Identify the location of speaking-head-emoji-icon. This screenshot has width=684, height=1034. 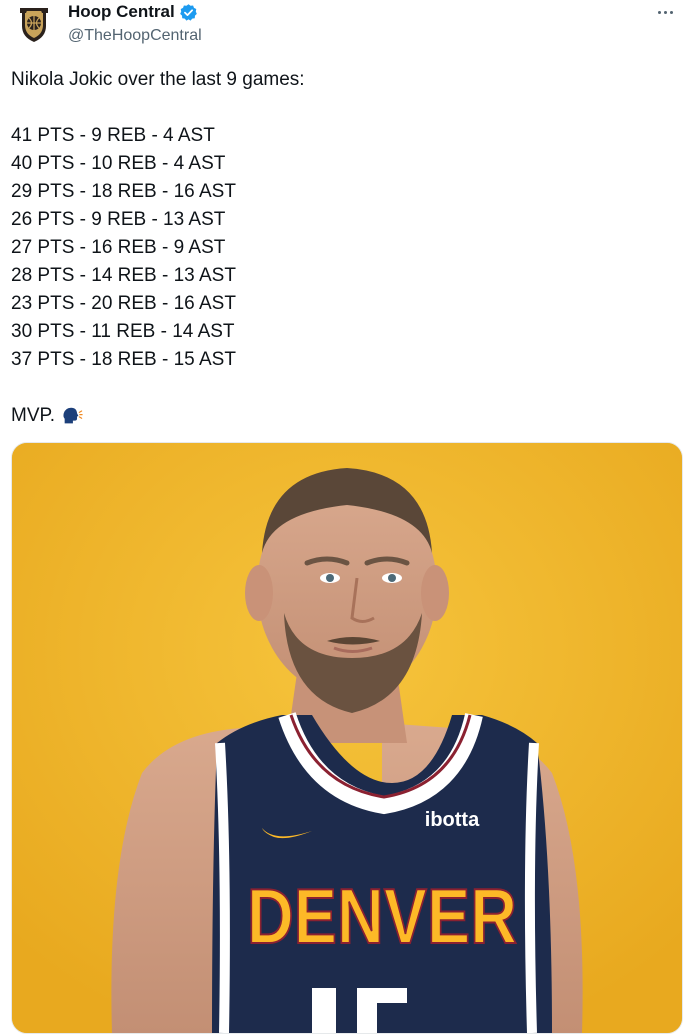
(72, 416).